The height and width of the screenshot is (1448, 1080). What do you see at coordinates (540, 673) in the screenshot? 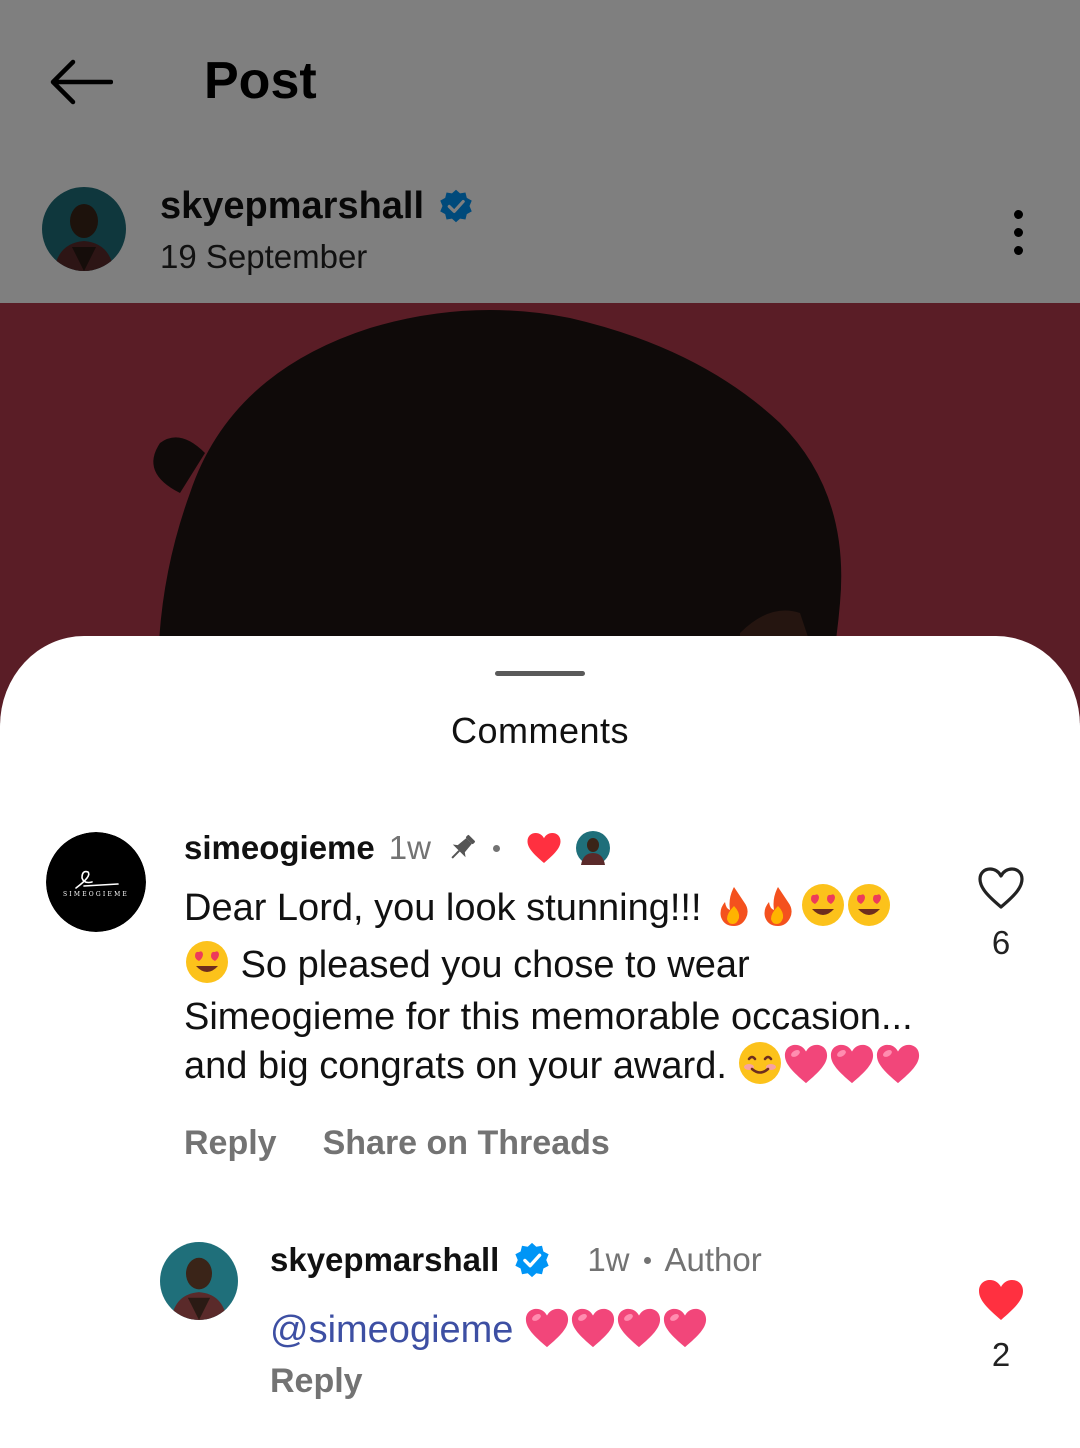
I see `drag-handle` at bounding box center [540, 673].